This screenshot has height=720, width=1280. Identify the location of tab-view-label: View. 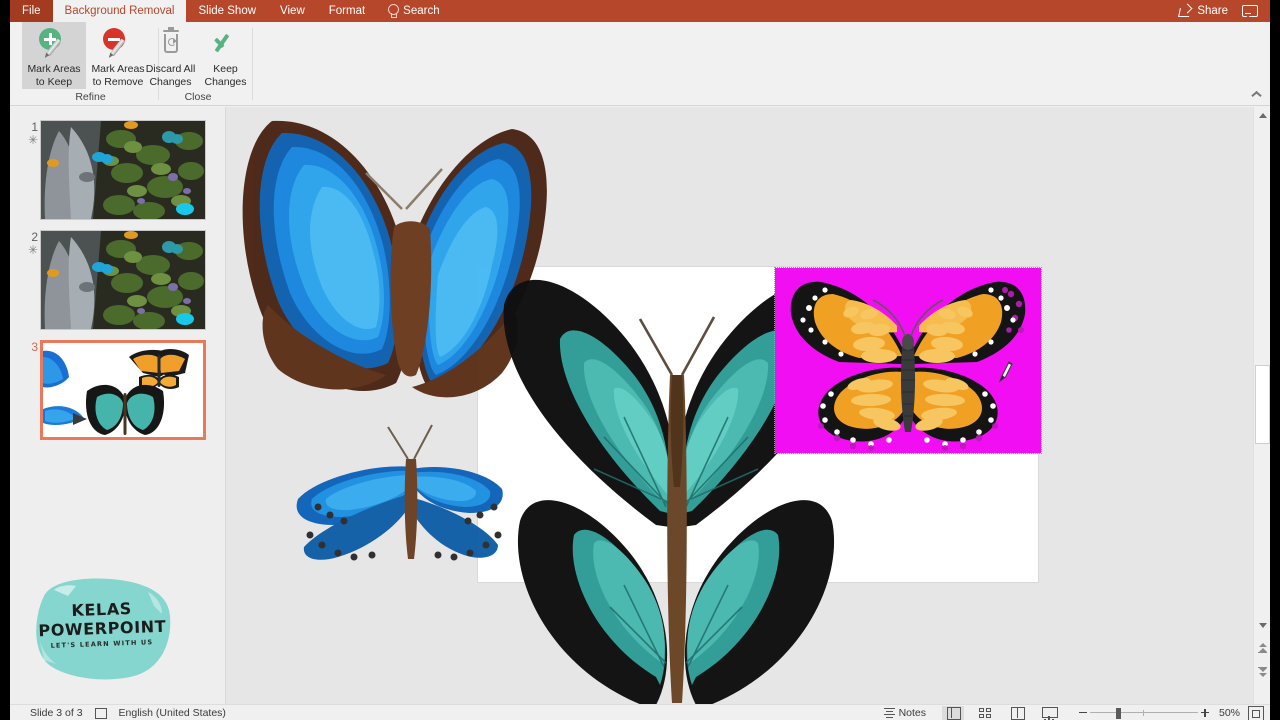
(292, 11).